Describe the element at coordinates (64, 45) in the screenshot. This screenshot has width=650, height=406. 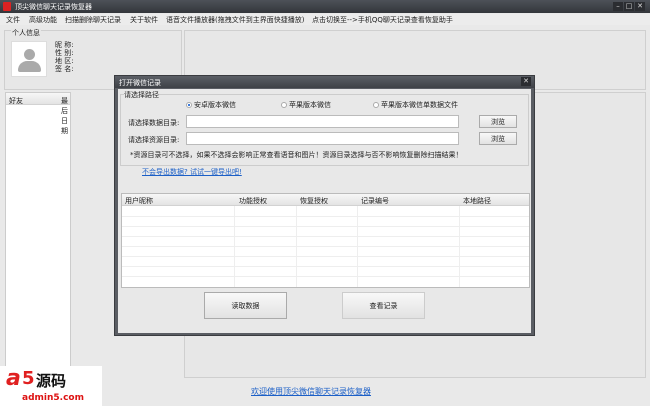
I see `nickname-label: 昵 称:` at that location.